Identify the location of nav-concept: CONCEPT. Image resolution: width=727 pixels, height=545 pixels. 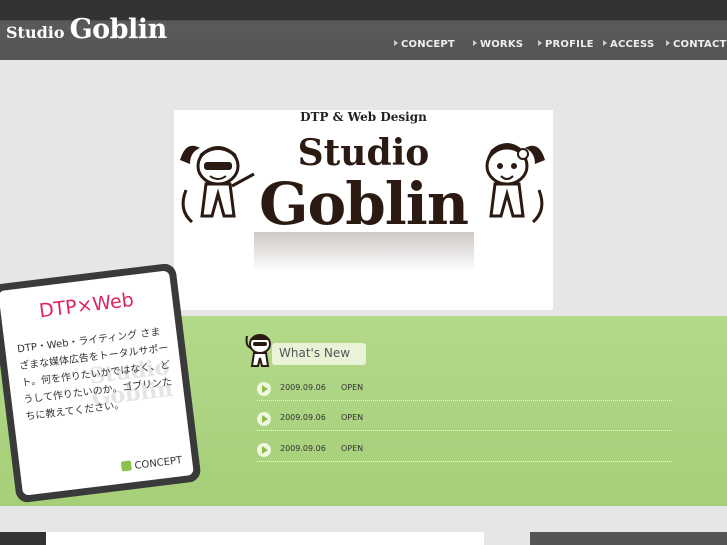
(424, 44).